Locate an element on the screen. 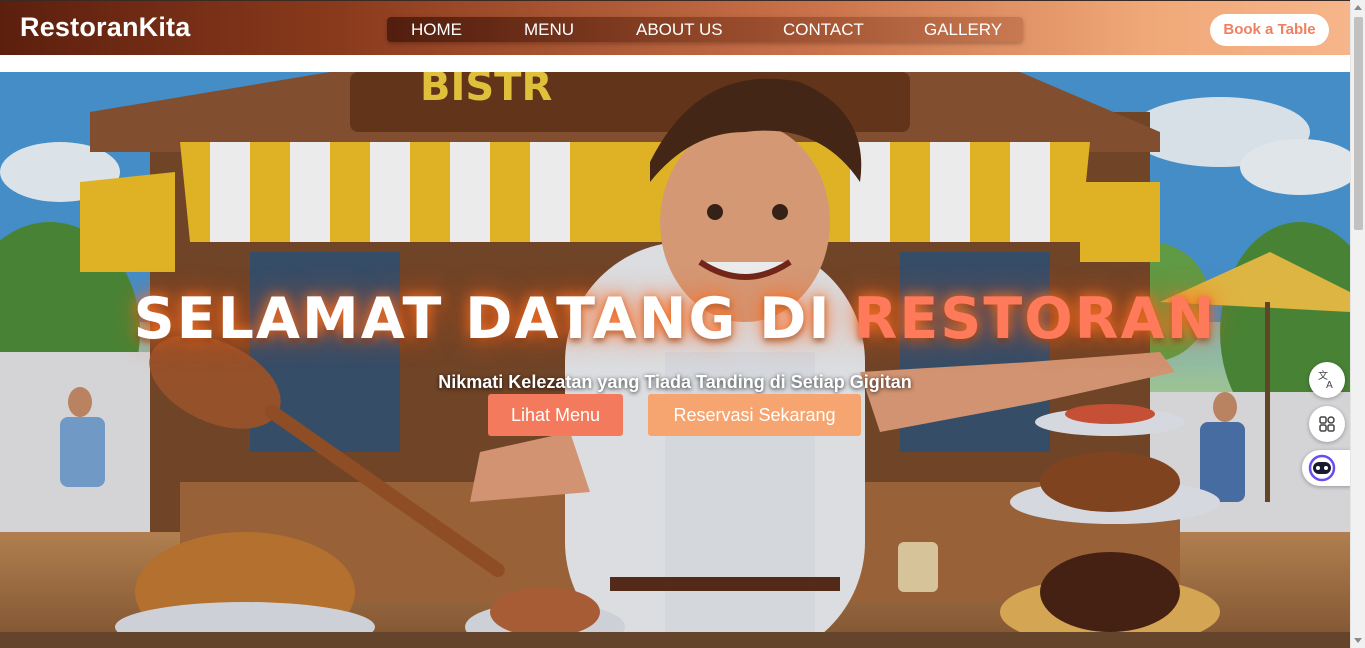  reserve-now-button: Reservasi Sekarang is located at coordinates (754, 415).